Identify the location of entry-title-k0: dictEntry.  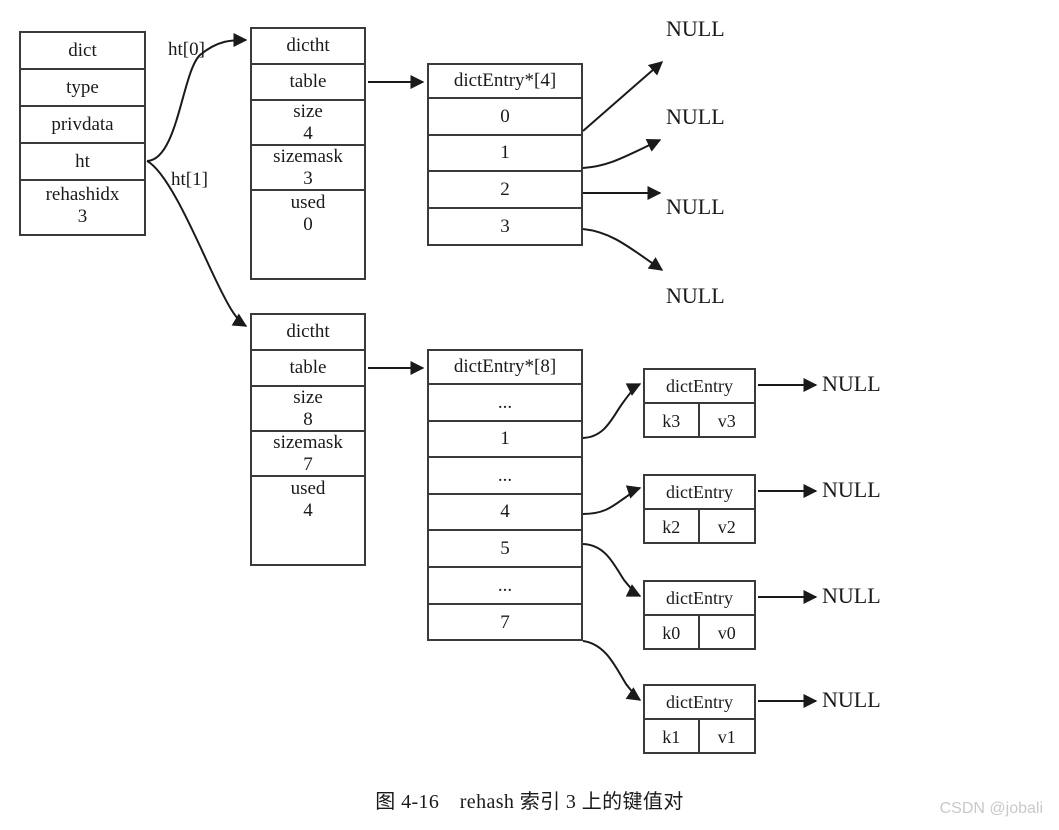
(699, 599).